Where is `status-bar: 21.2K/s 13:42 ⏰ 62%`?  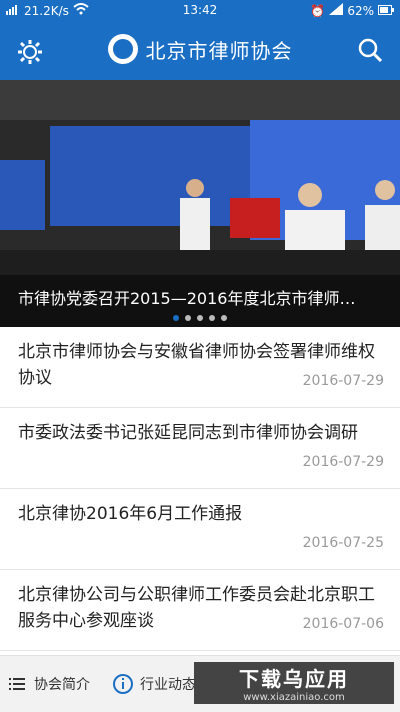 status-bar: 21.2K/s 13:42 ⏰ 62% is located at coordinates (200, 11).